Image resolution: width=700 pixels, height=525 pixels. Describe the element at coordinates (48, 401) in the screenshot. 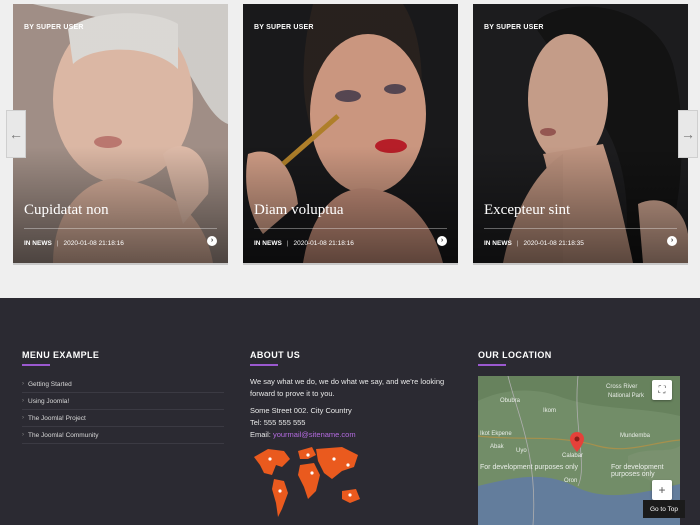

I see `menu-item-label: Using Joomla!` at that location.